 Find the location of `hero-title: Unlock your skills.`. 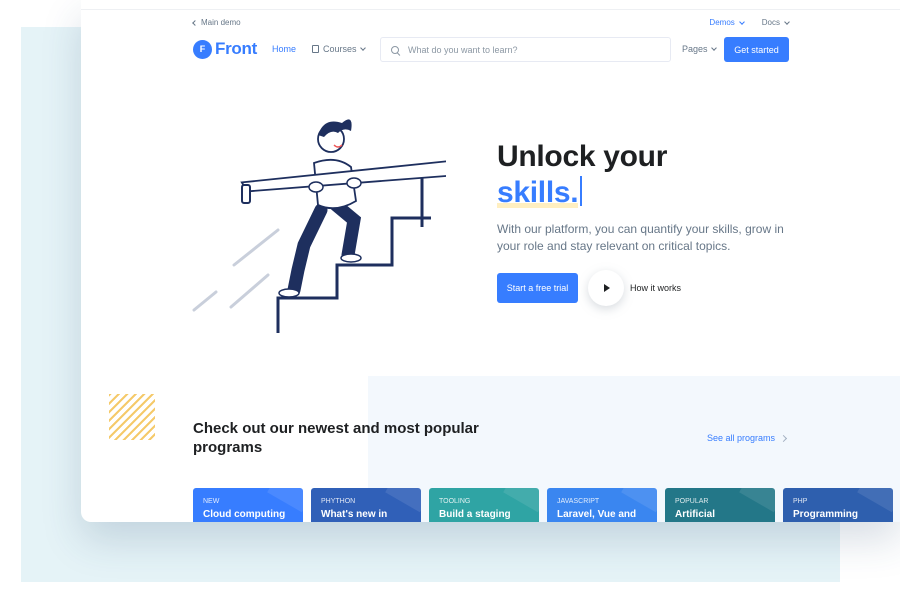

hero-title: Unlock your skills. is located at coordinates (647, 175).